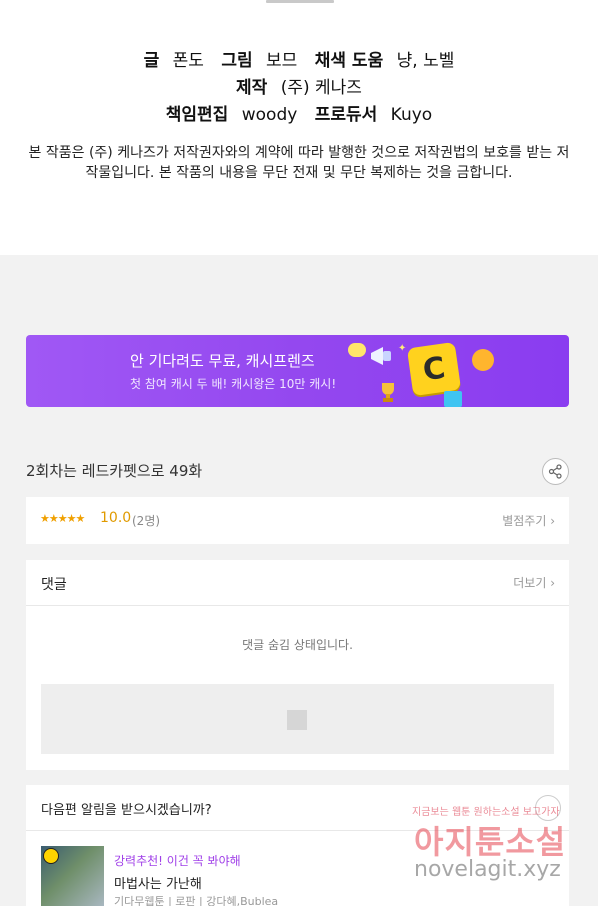  I want to click on banner-headline: 안 기다려도 무료, 캐시프렌즈, so click(222, 361).